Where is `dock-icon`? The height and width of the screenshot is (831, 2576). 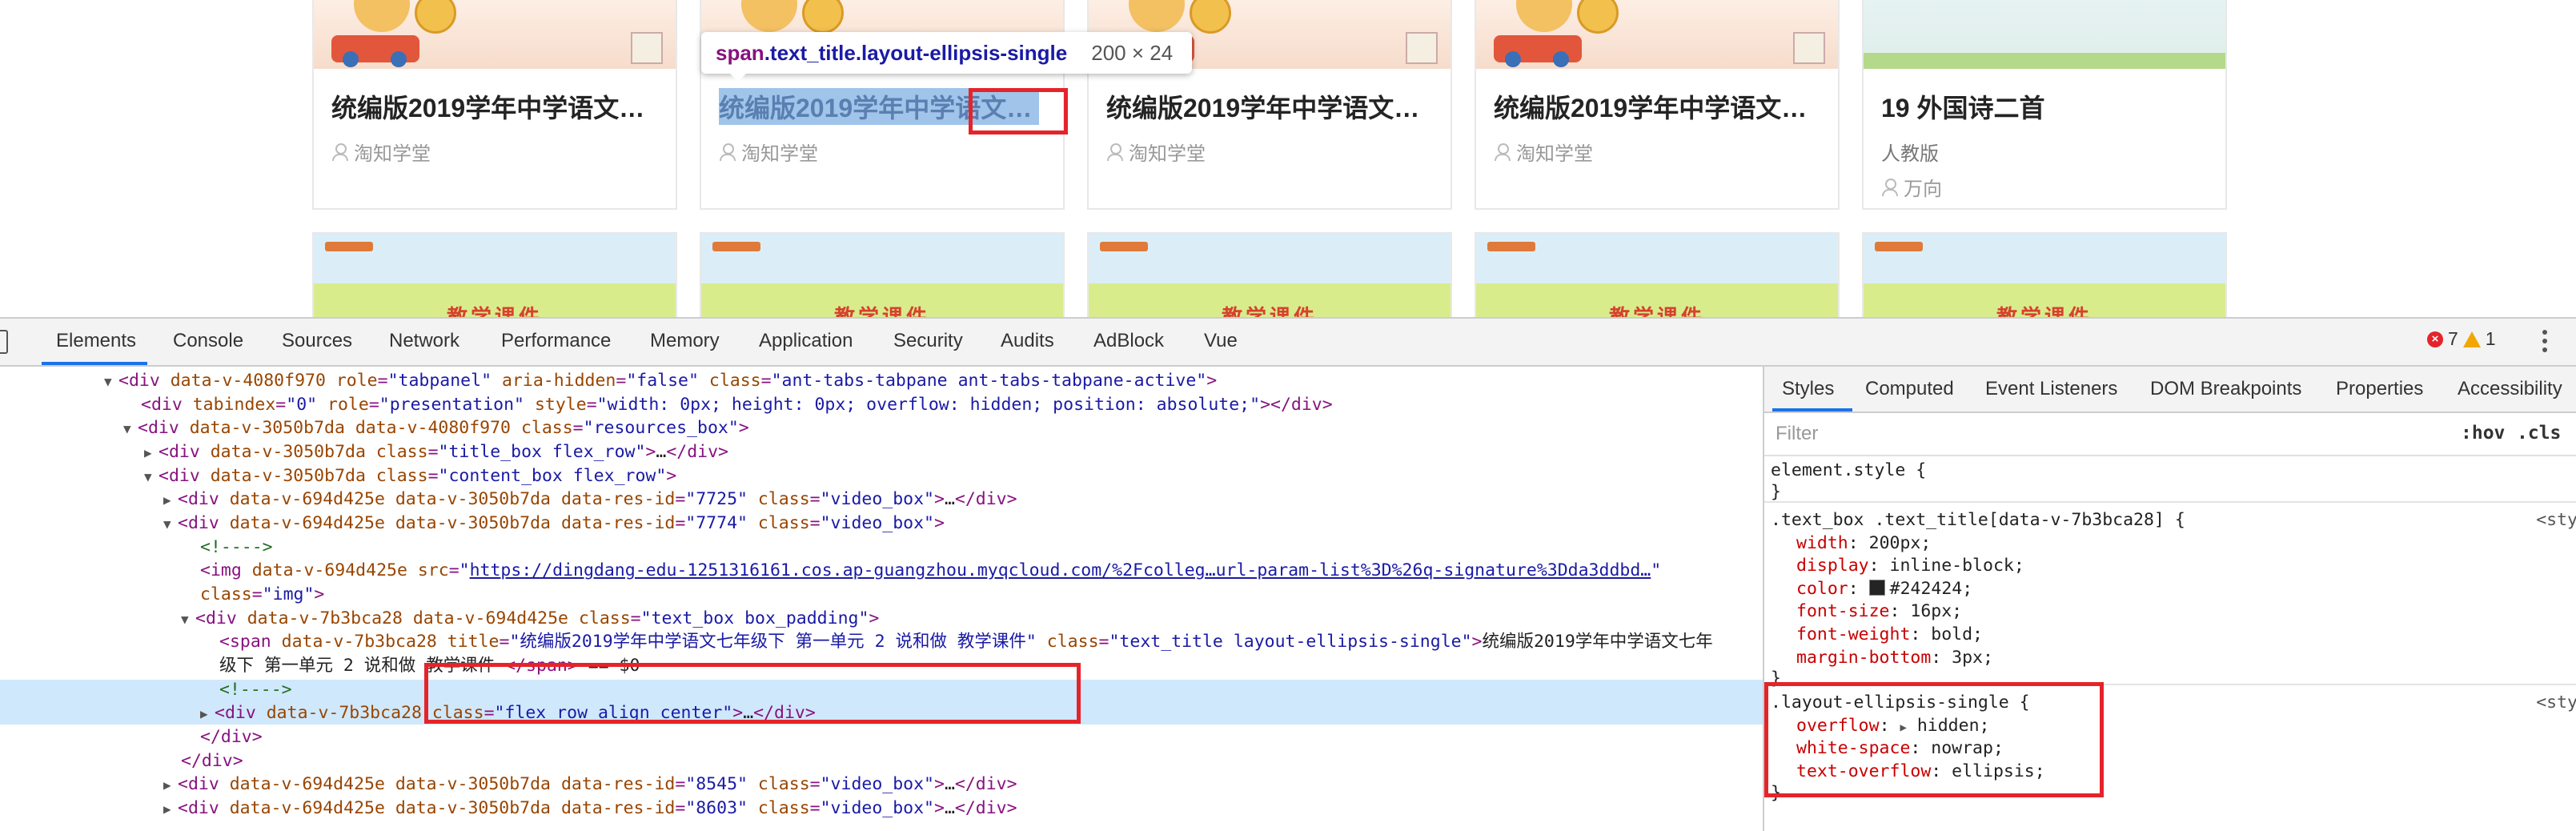
dock-icon is located at coordinates (4, 342).